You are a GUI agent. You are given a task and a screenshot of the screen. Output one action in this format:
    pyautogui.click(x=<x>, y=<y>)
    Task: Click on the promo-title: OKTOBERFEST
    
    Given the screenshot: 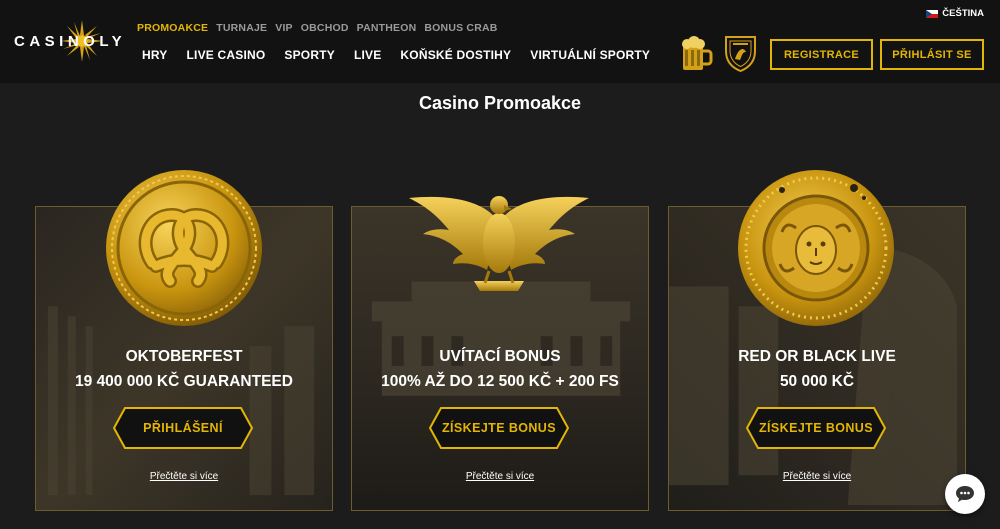 What is the action you would take?
    pyautogui.click(x=184, y=356)
    